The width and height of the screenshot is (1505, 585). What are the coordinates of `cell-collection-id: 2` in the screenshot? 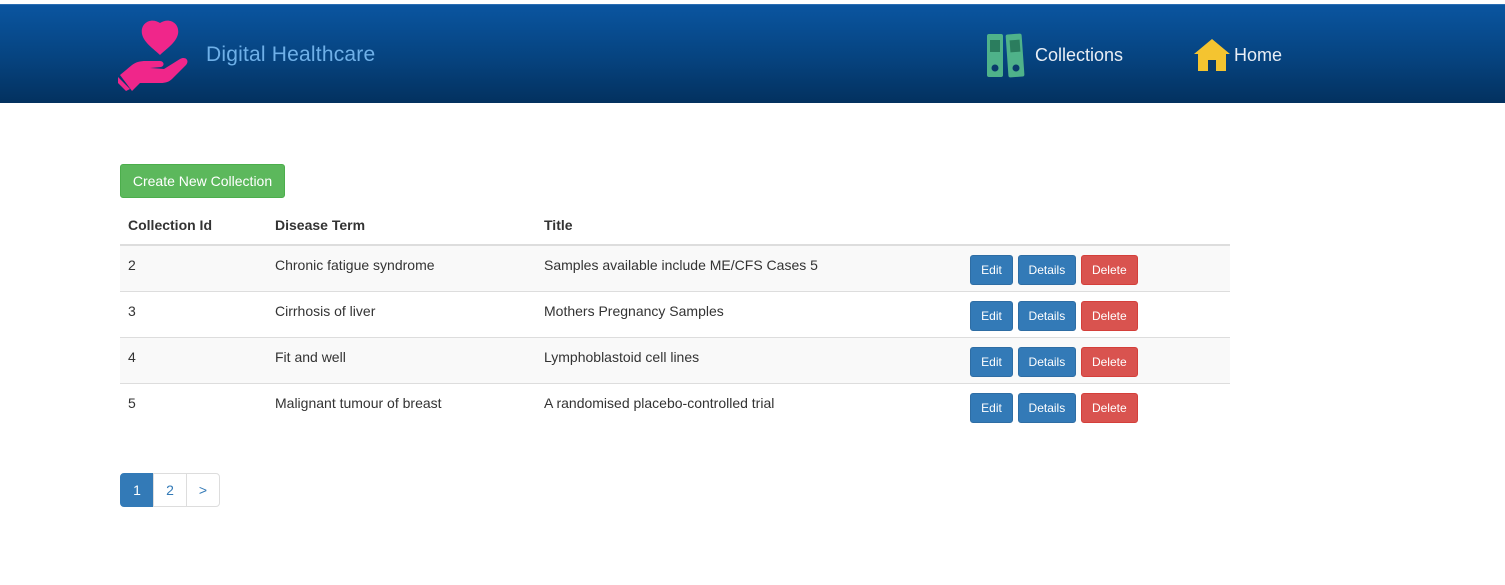 It's located at (193, 267).